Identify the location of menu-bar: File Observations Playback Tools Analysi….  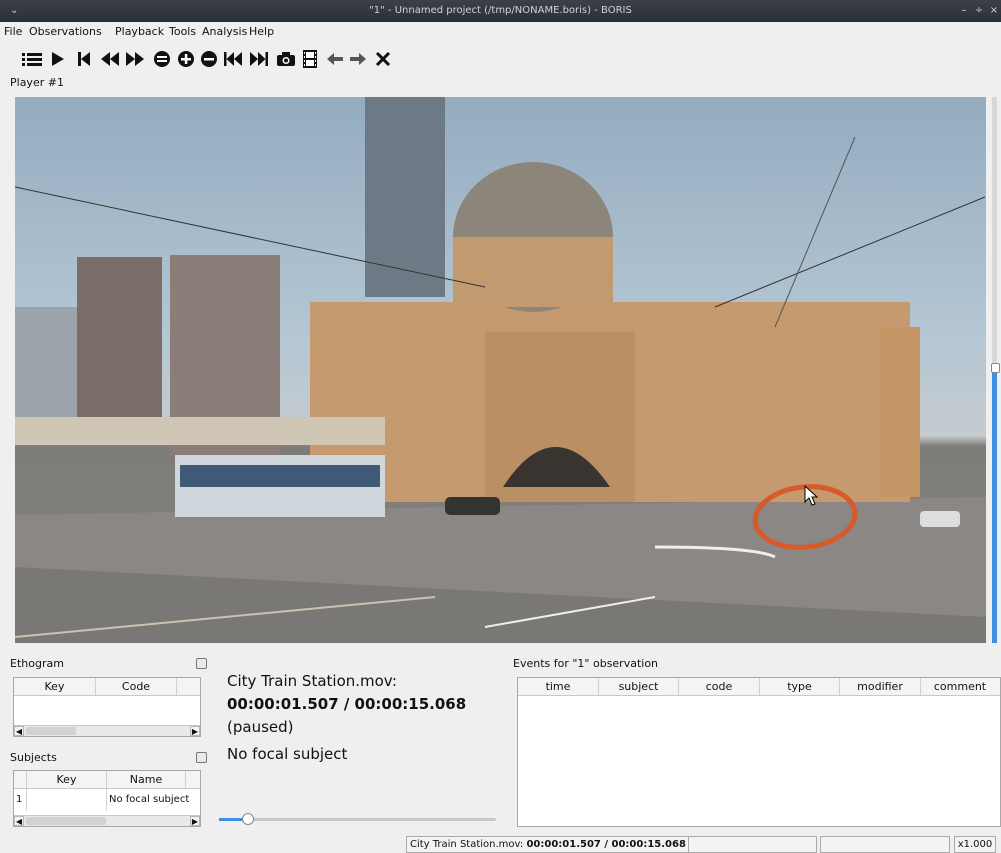
(500, 32).